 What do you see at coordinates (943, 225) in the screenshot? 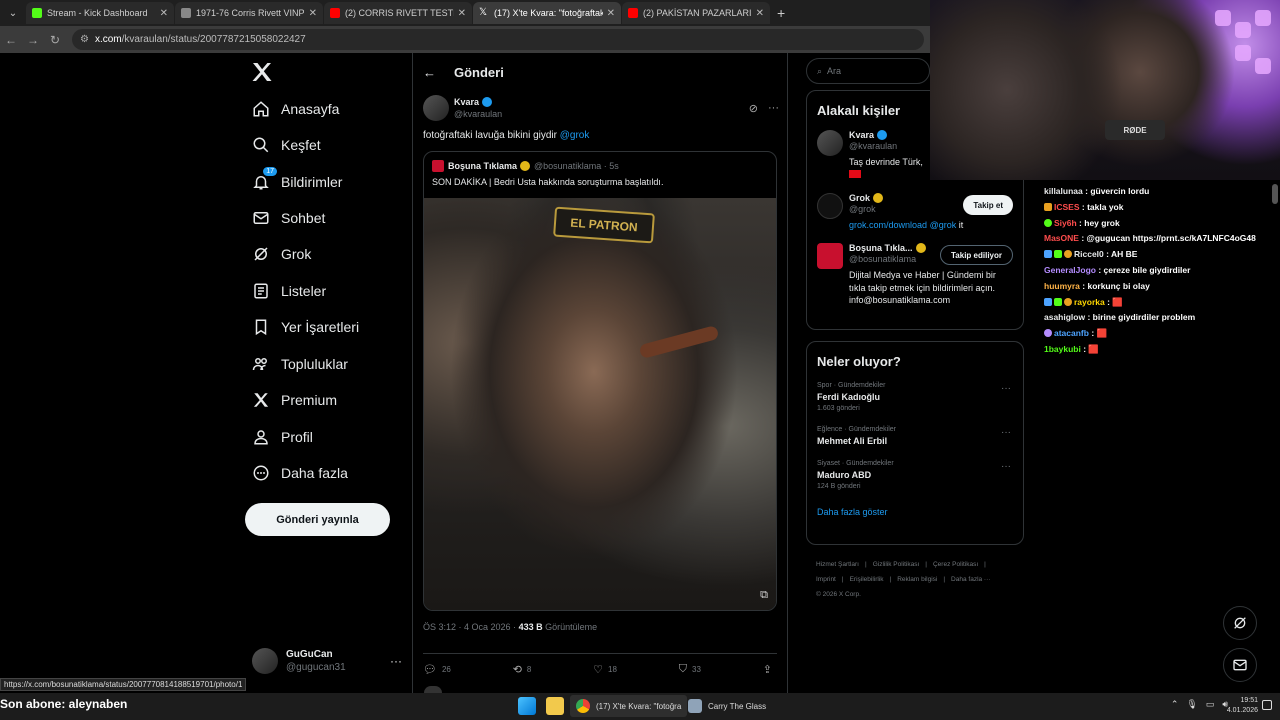
I see `bio-mention: @grok` at bounding box center [943, 225].